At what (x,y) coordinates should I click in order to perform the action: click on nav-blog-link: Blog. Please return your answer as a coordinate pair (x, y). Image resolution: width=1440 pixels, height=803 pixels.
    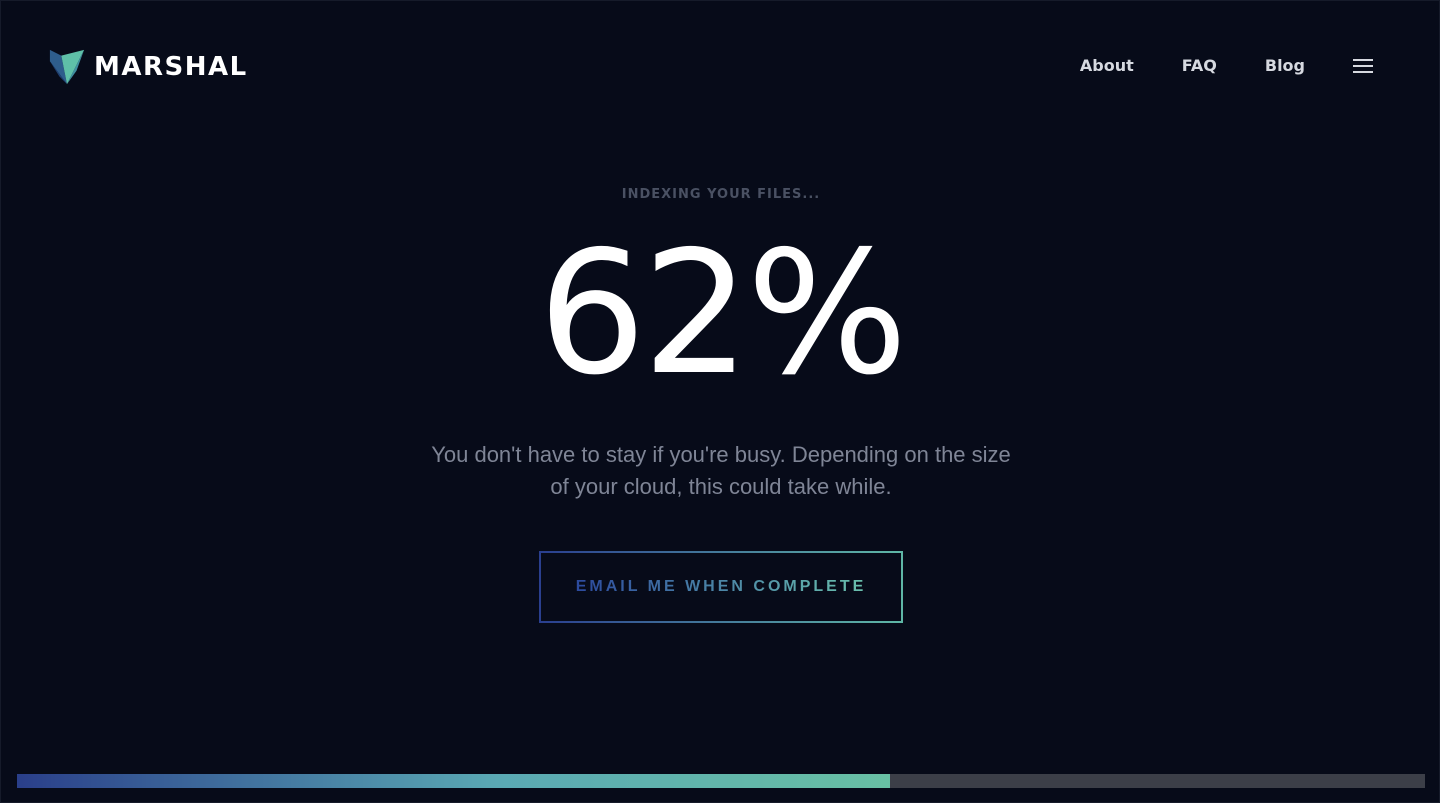
    Looking at the image, I should click on (1285, 66).